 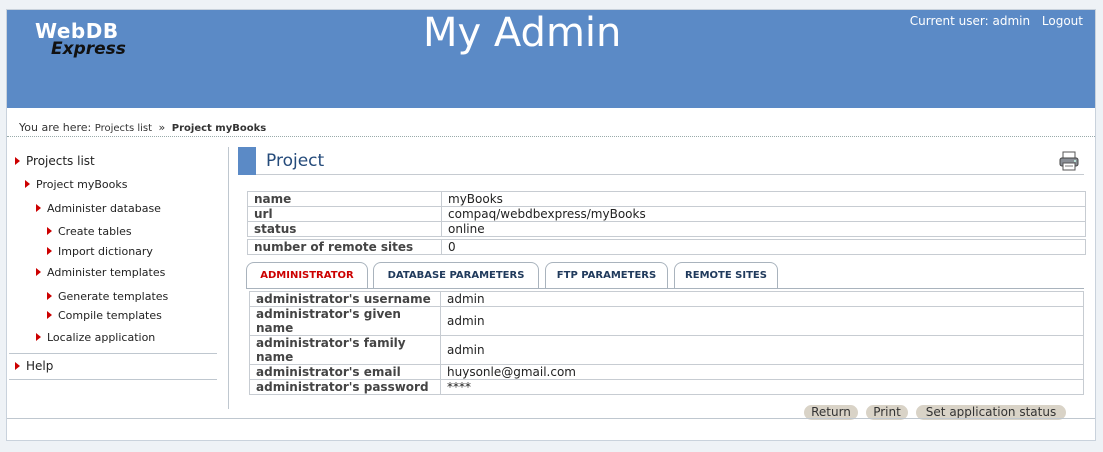 I want to click on footer-divider, so click(x=551, y=418).